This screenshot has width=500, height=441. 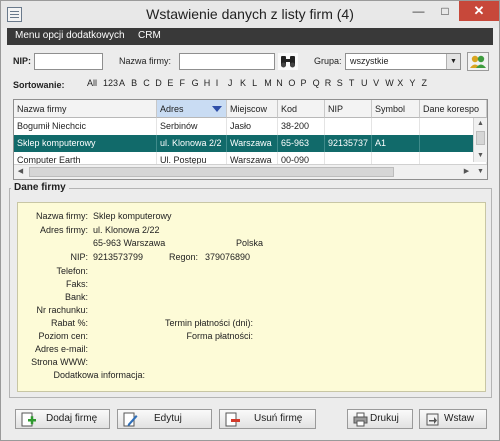 I want to click on sort-letter-s: S, so click(x=340, y=83).